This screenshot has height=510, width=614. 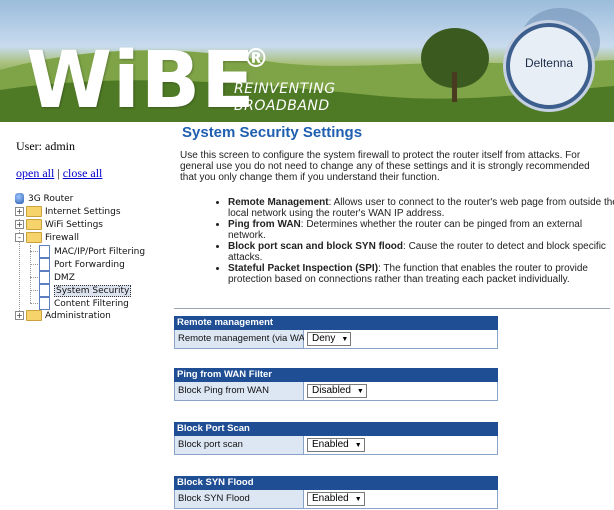 What do you see at coordinates (19, 237) in the screenshot?
I see `collapse-icon: -` at bounding box center [19, 237].